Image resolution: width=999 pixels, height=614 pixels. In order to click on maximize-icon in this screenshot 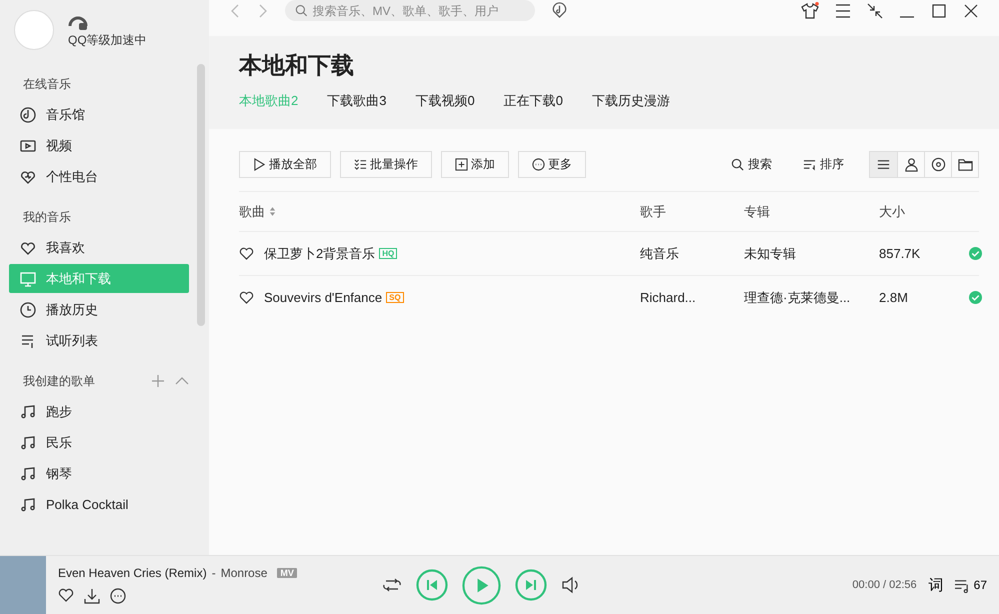, I will do `click(939, 10)`.